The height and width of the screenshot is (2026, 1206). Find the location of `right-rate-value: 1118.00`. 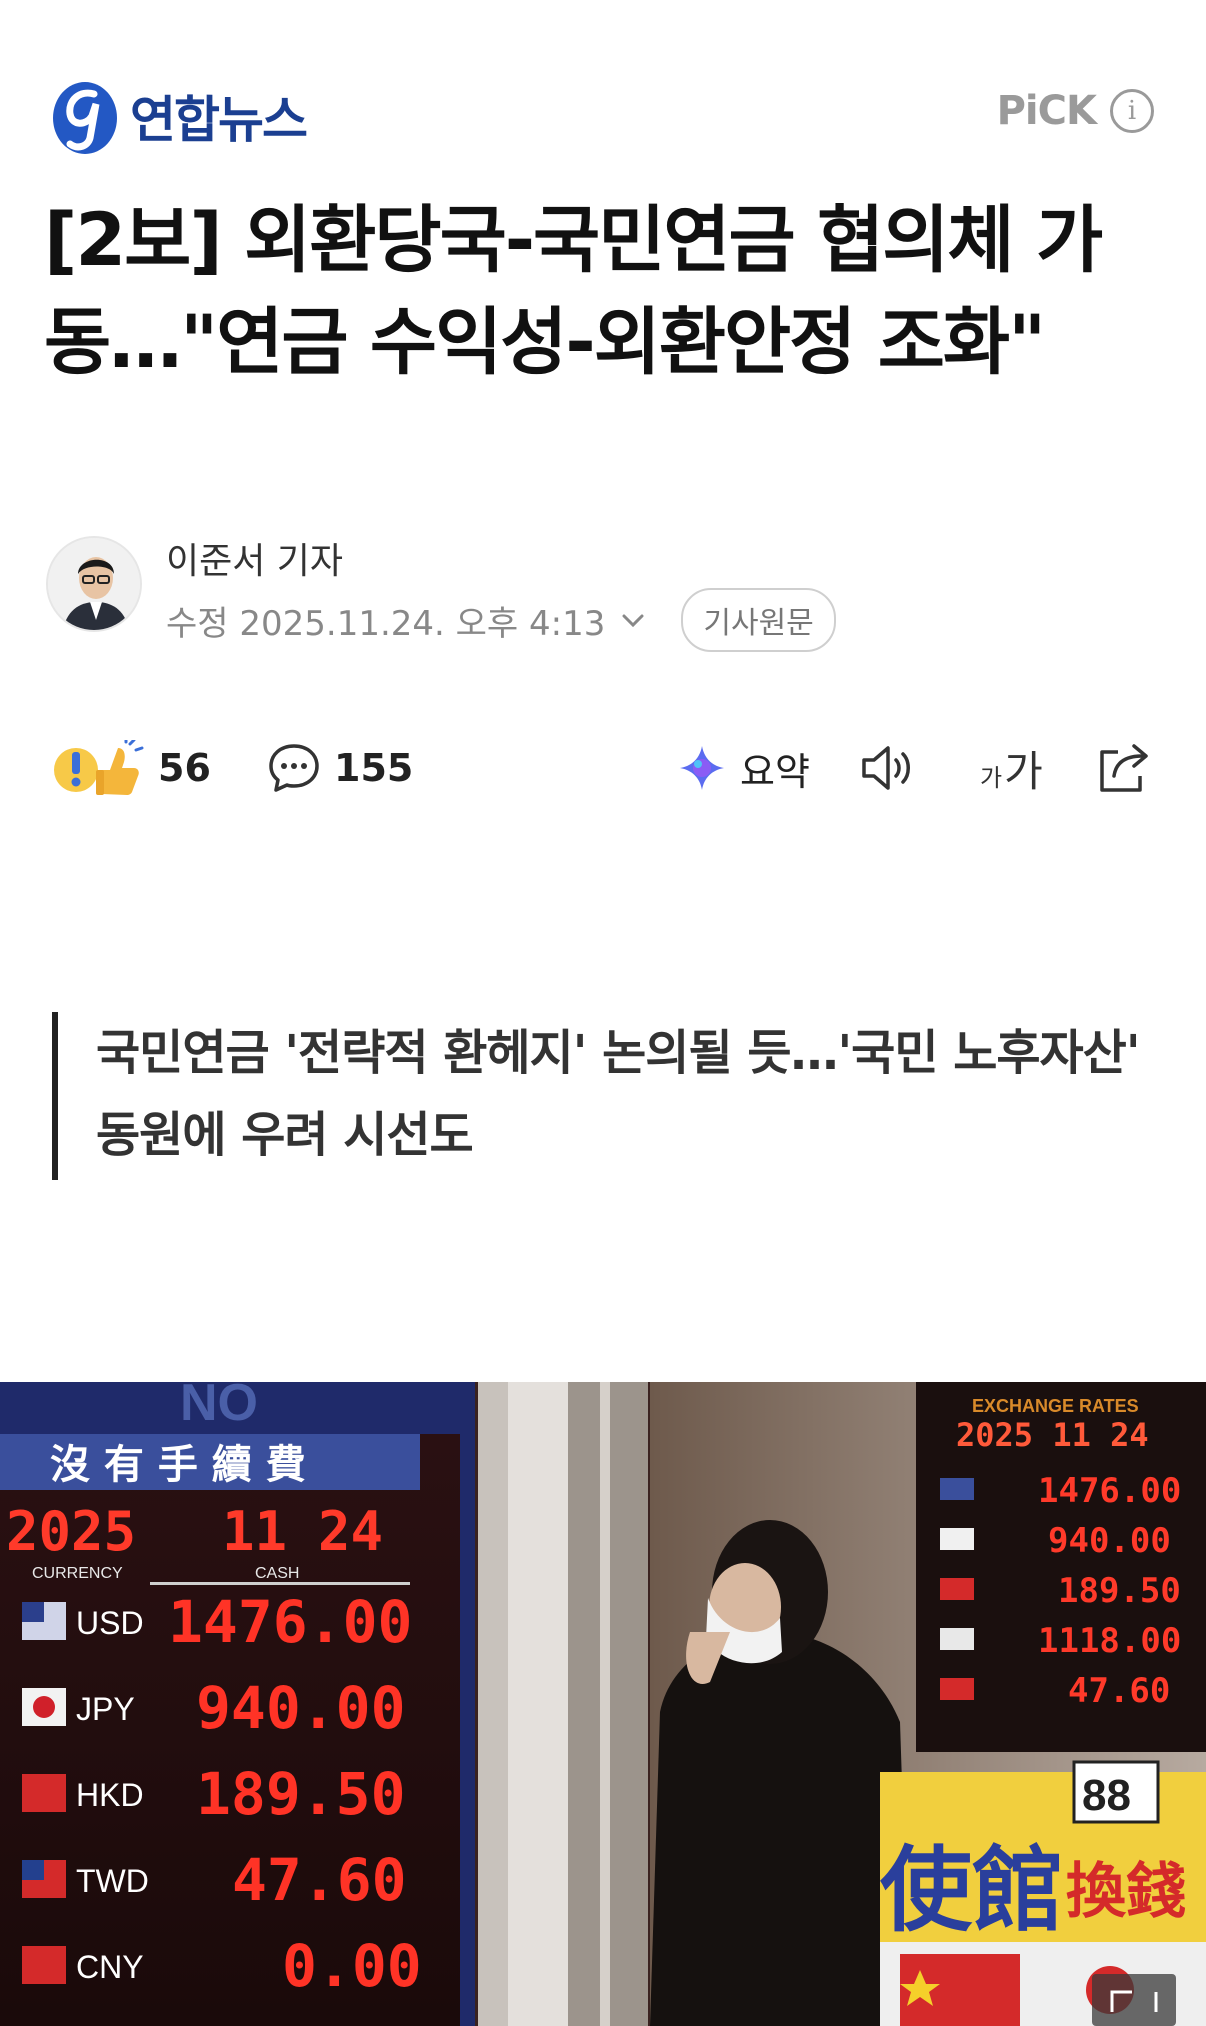

right-rate-value: 1118.00 is located at coordinates (1109, 1641).